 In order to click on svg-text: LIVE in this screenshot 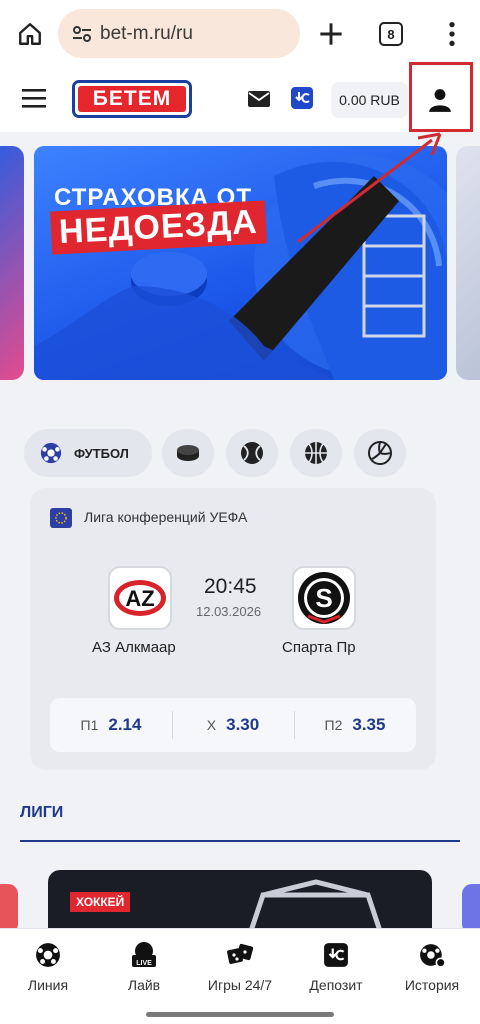, I will do `click(144, 963)`.